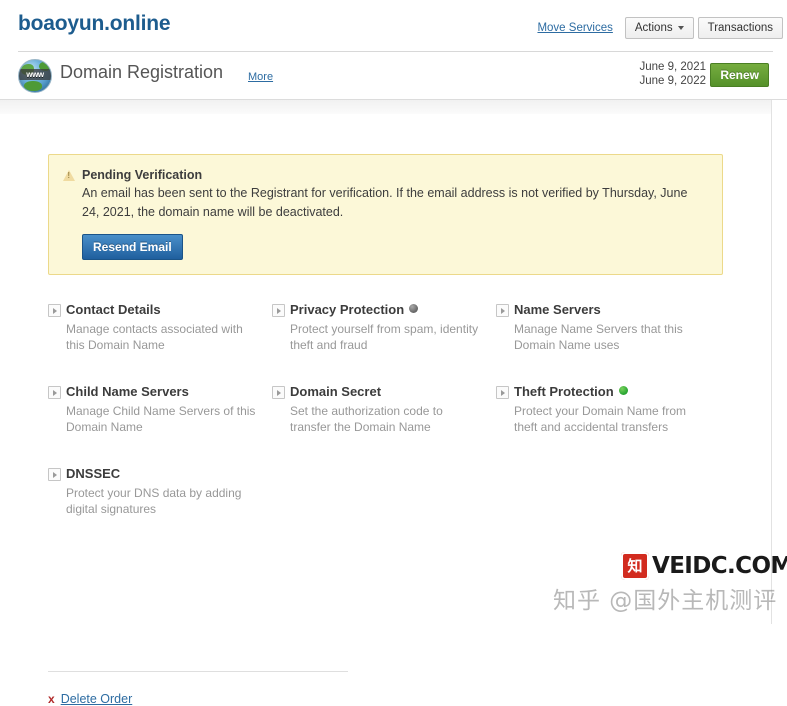  Describe the element at coordinates (672, 74) in the screenshot. I see `product-dates: June 9, 2021 June 9, 2022` at that location.